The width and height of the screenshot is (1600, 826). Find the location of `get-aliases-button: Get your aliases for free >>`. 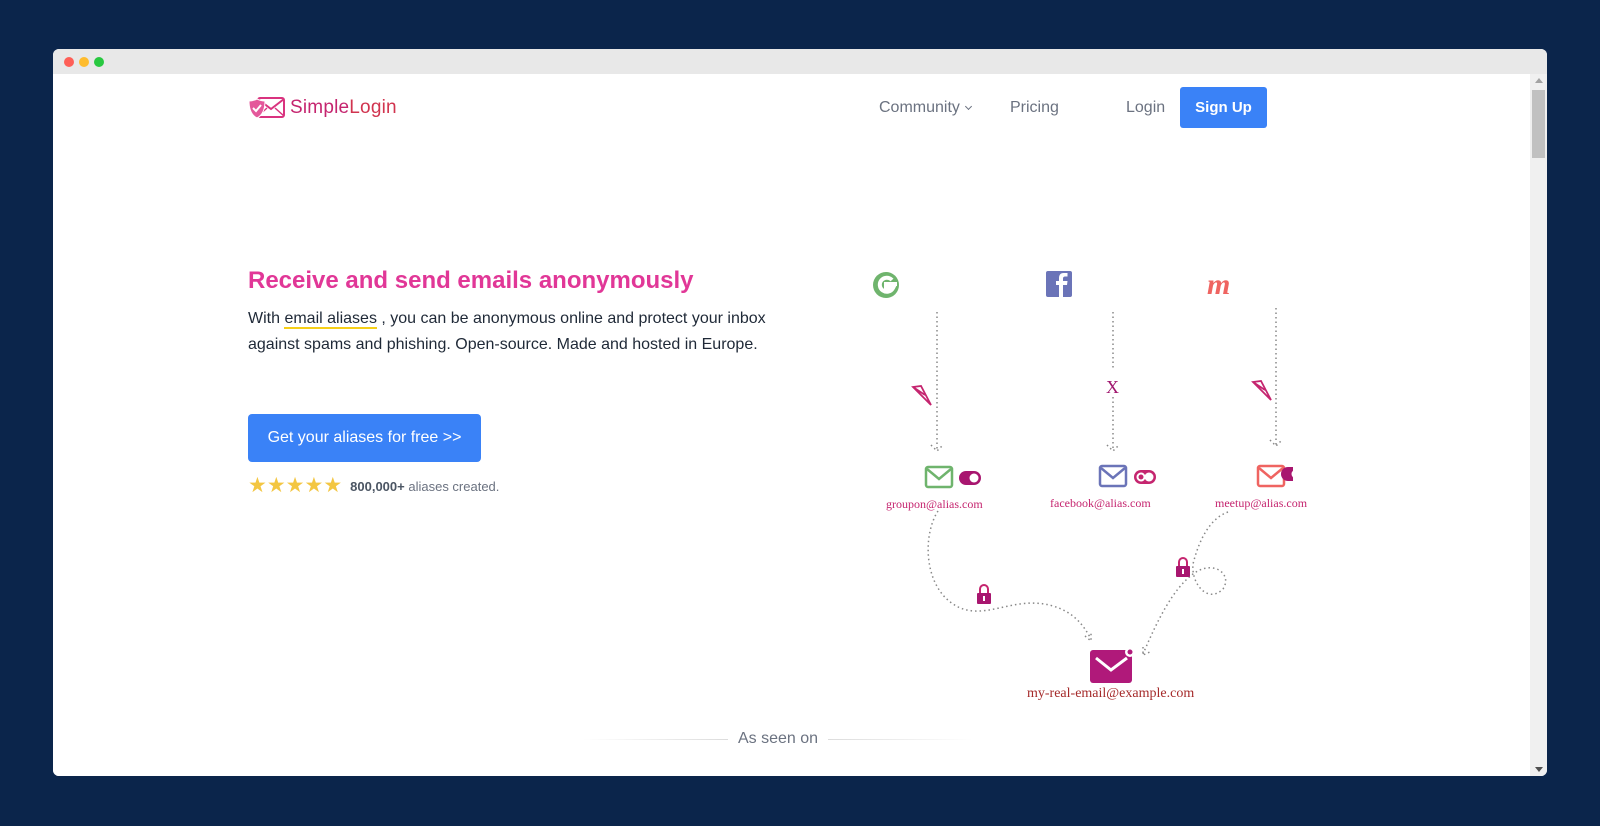

get-aliases-button: Get your aliases for free >> is located at coordinates (364, 438).